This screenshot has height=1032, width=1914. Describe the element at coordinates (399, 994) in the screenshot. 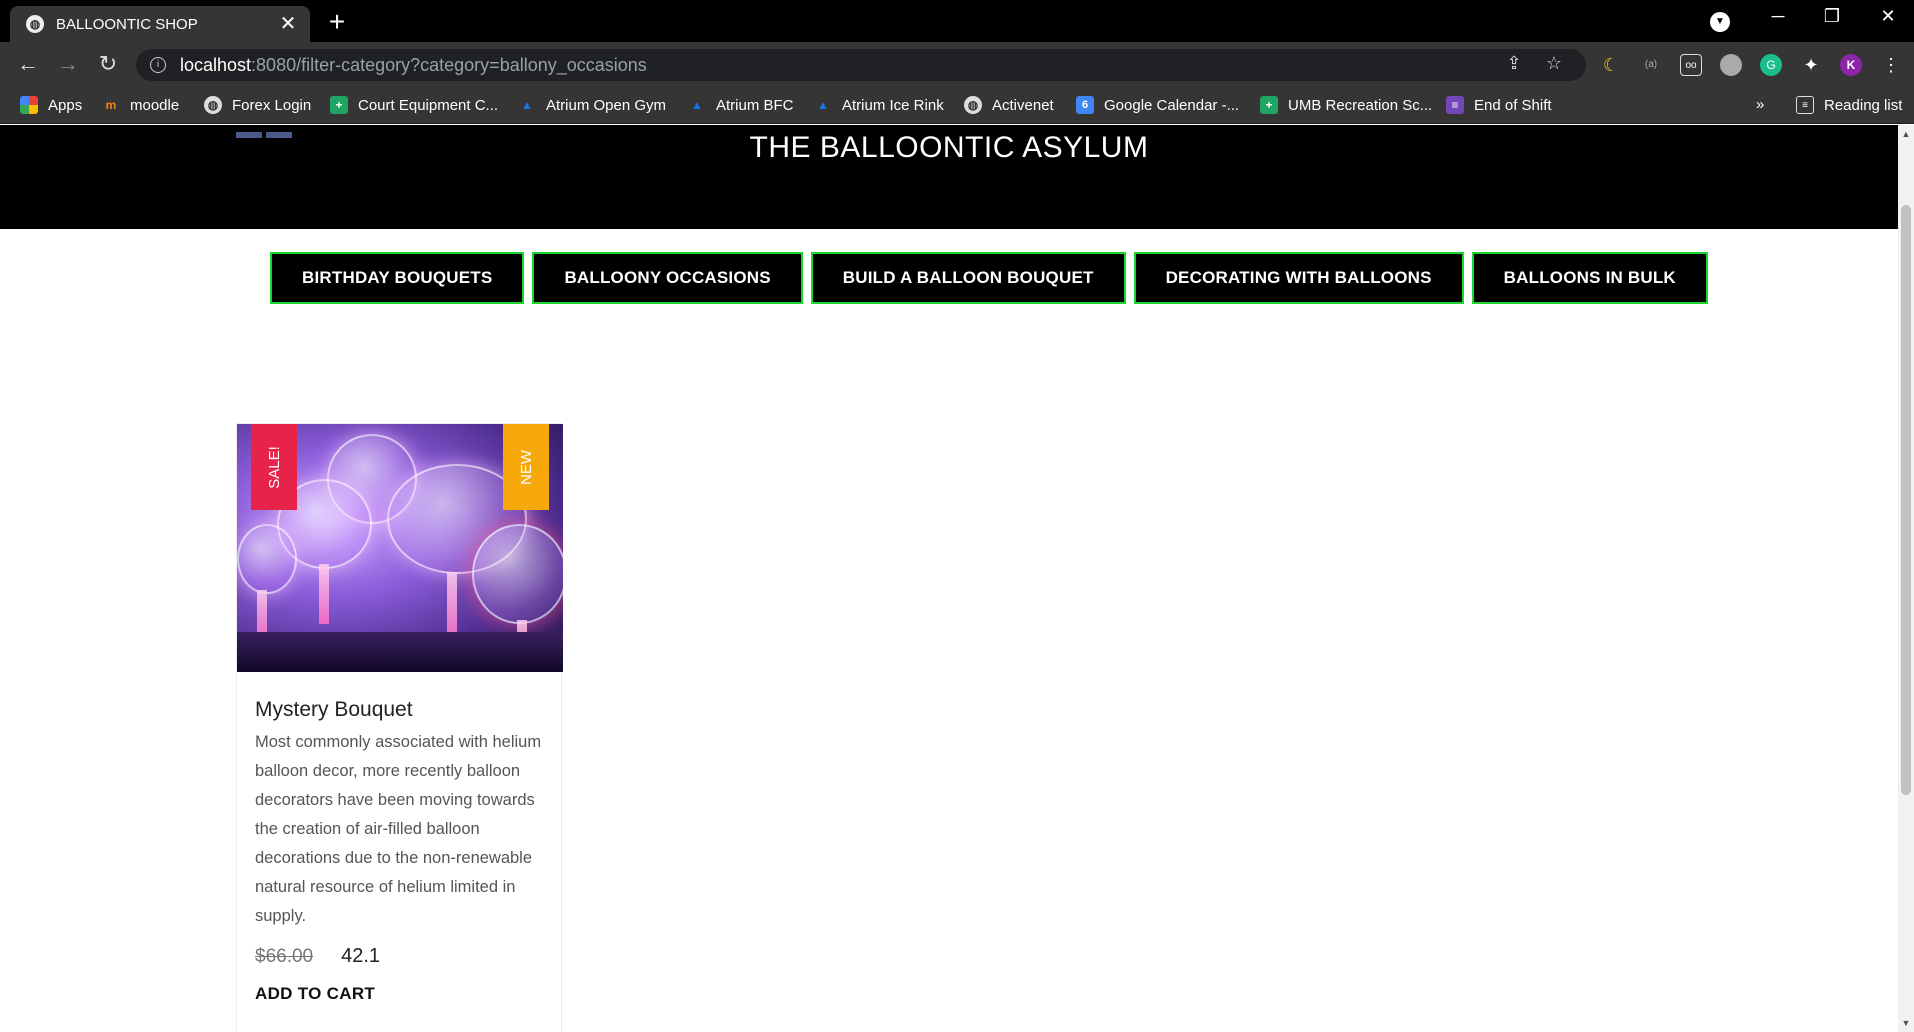

I see `add-to-cart-button: ADD TO CART` at that location.